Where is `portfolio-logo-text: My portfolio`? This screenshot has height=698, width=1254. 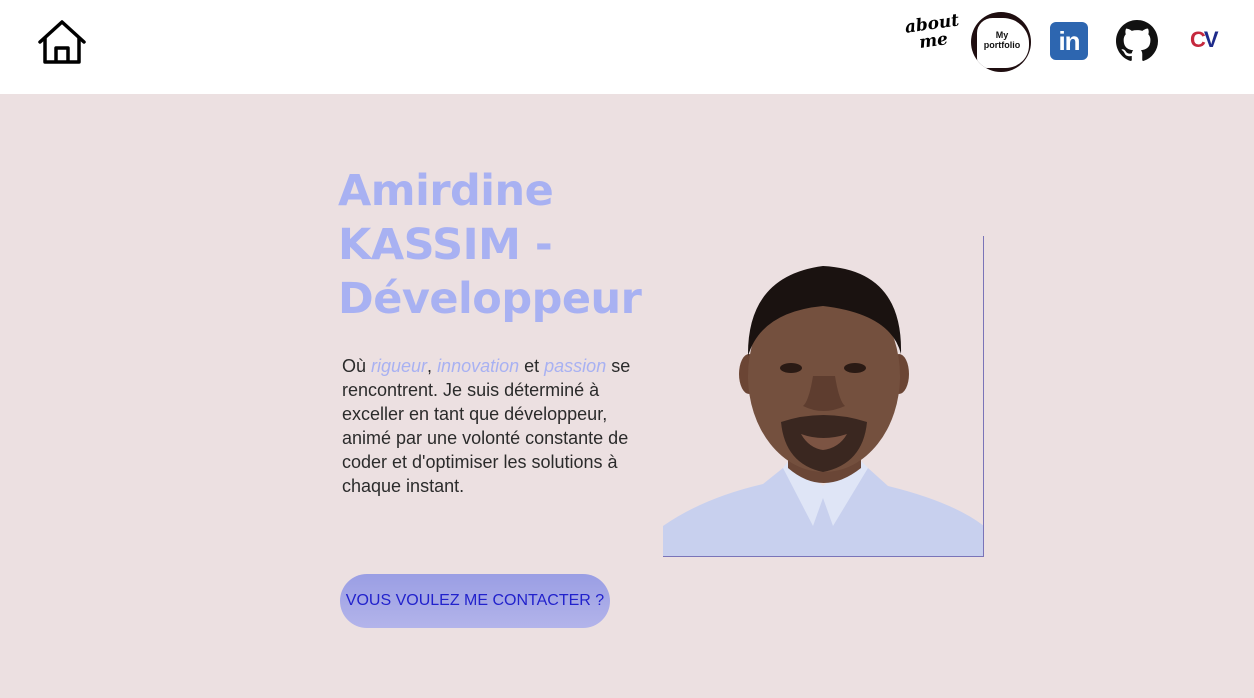
portfolio-logo-text: My portfolio is located at coordinates (1002, 40).